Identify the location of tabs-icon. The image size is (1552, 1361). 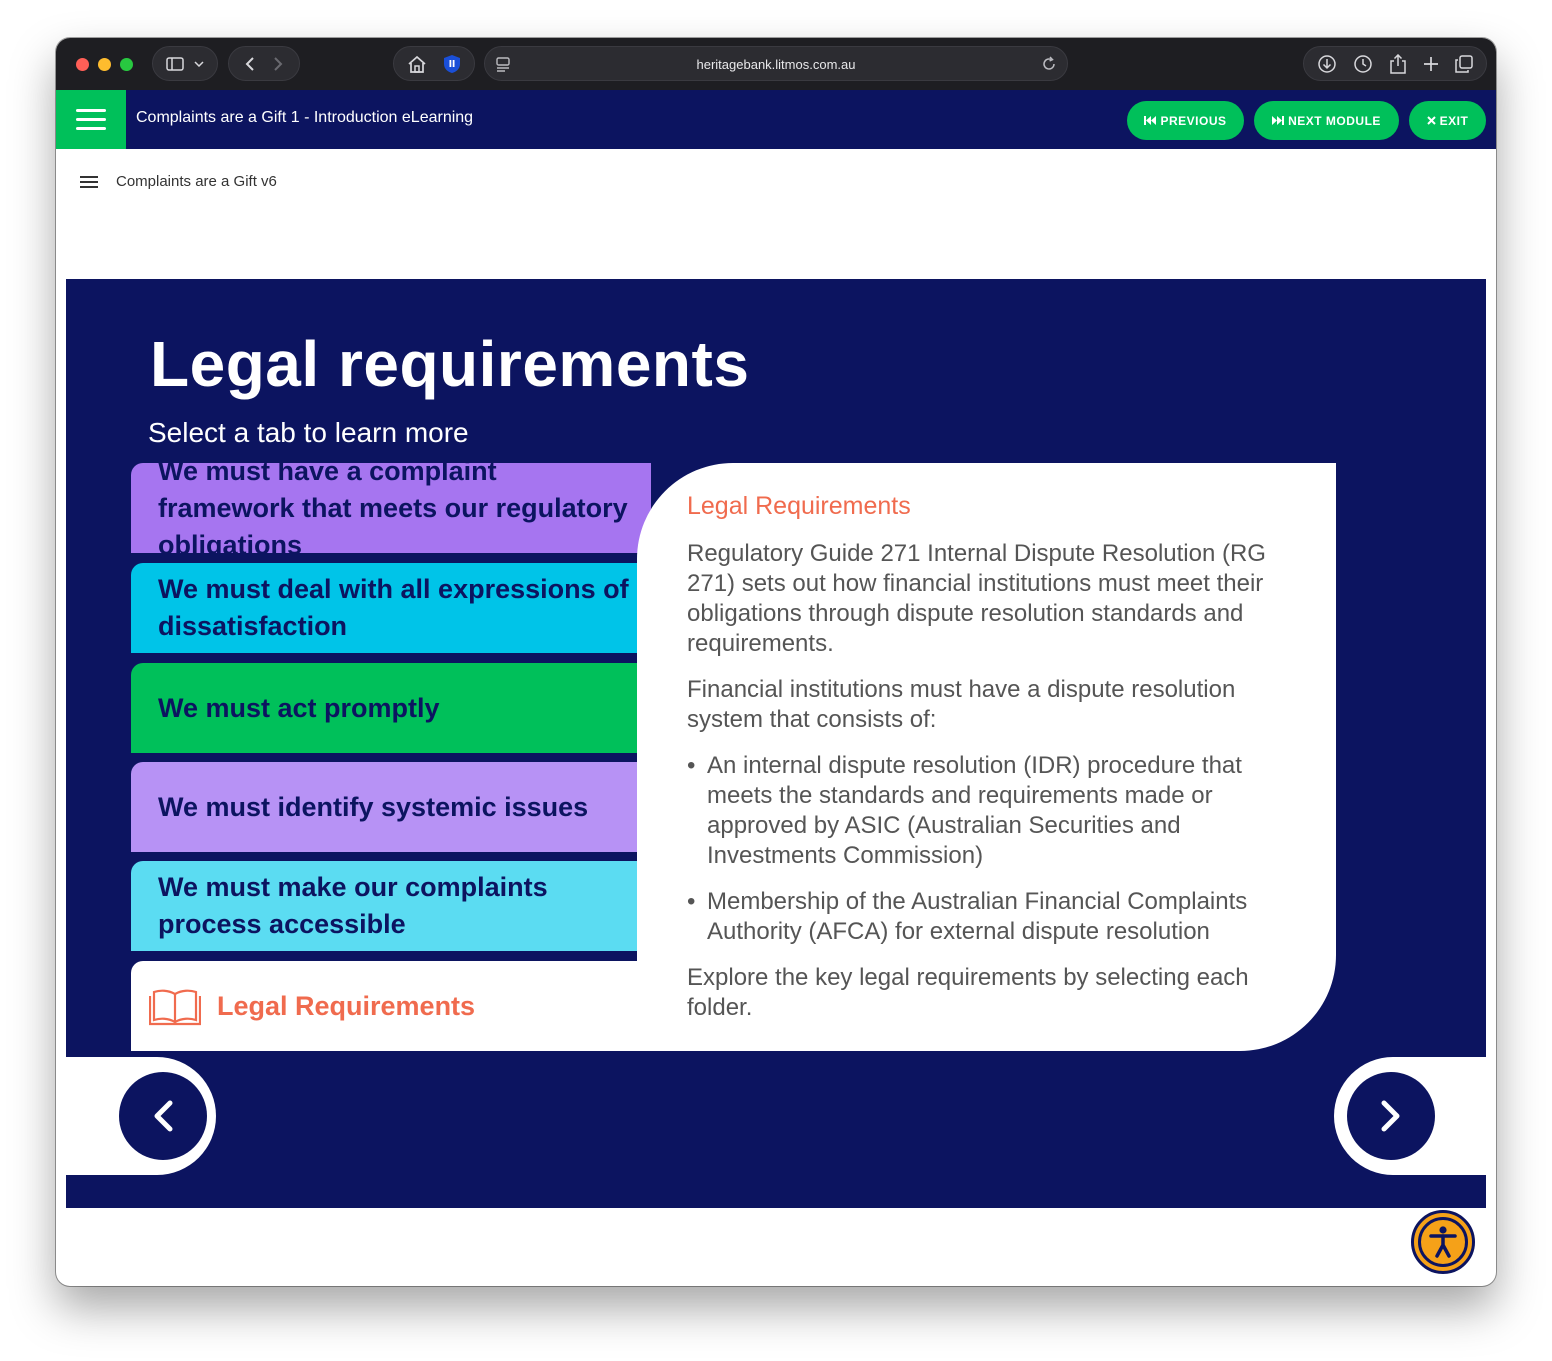
(1464, 63).